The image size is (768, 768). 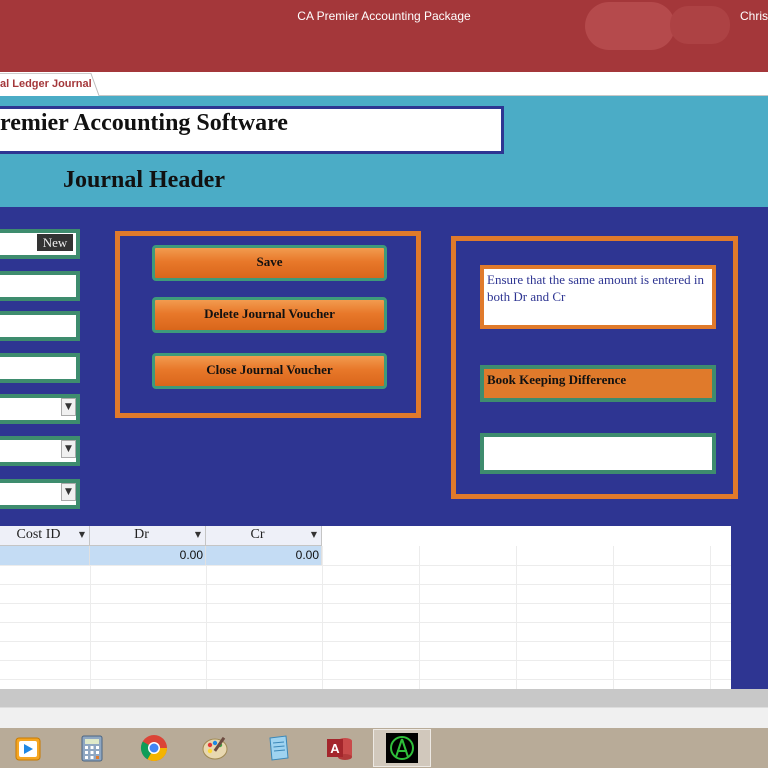 I want to click on column-header-label: Cr, so click(x=257, y=534).